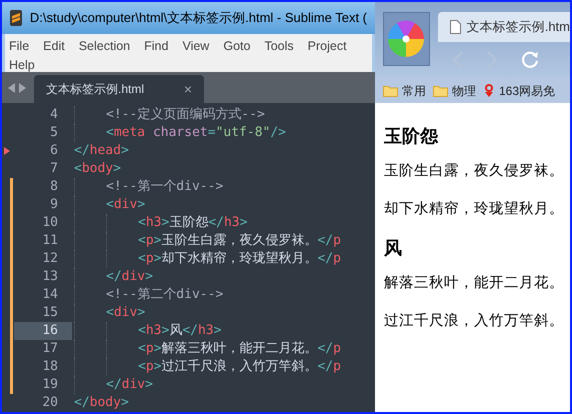 The image size is (572, 414). Describe the element at coordinates (50, 240) in the screenshot. I see `line-number: 11` at that location.